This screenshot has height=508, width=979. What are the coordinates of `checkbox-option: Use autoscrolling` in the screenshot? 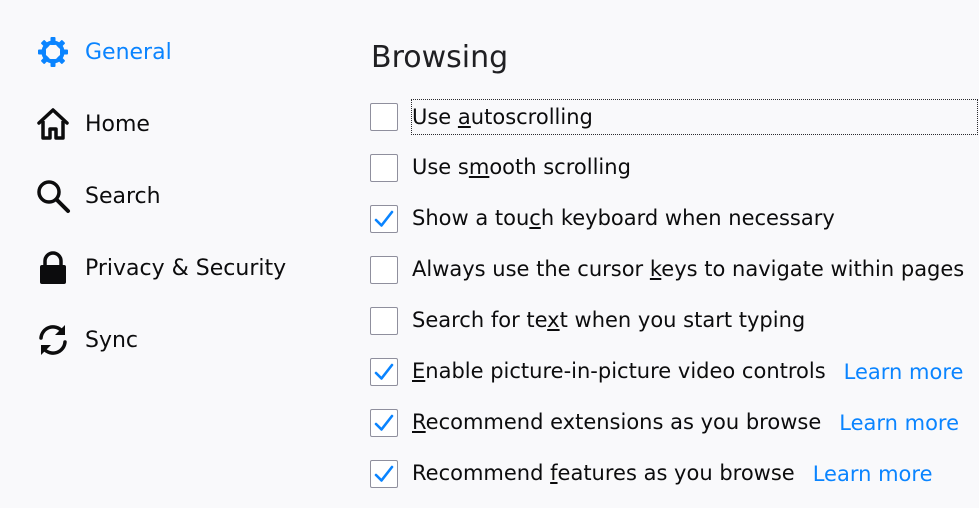 It's located at (674, 117).